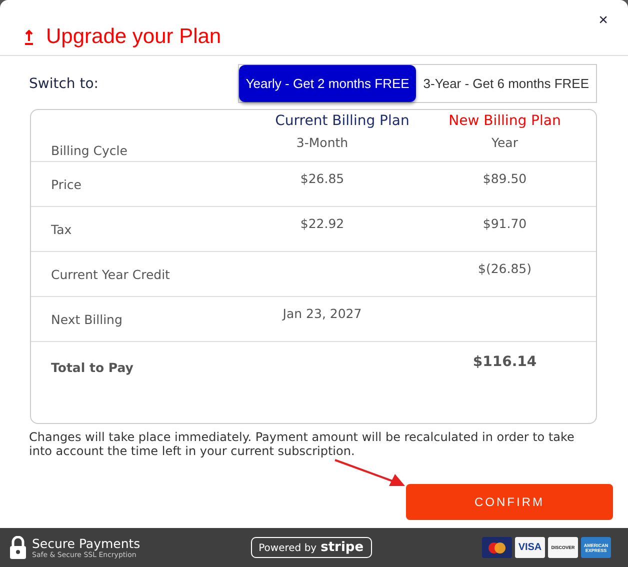 Image resolution: width=628 pixels, height=567 pixels. I want to click on close-button: ×, so click(603, 21).